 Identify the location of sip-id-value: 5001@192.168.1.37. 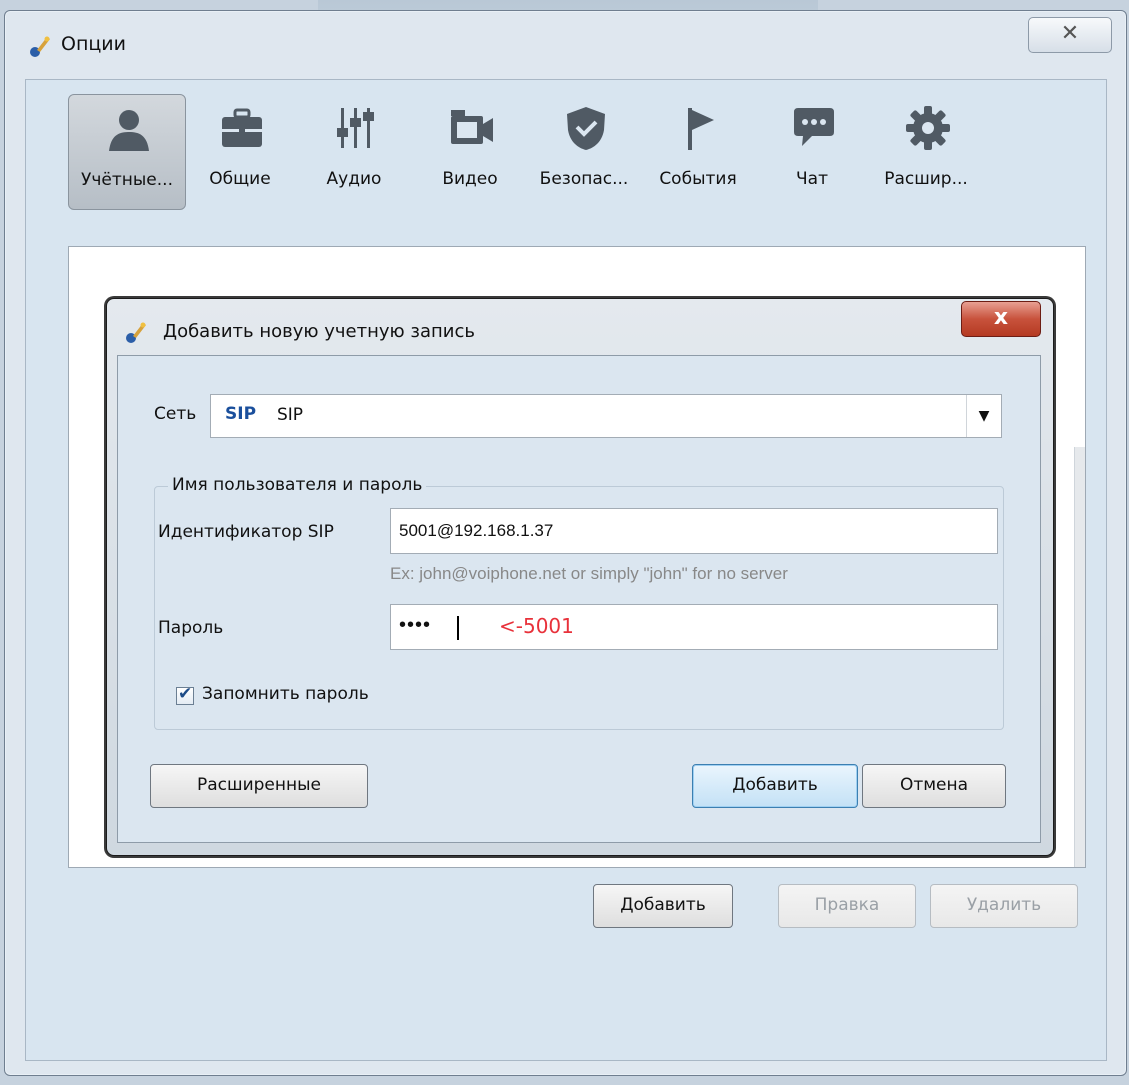
(476, 530).